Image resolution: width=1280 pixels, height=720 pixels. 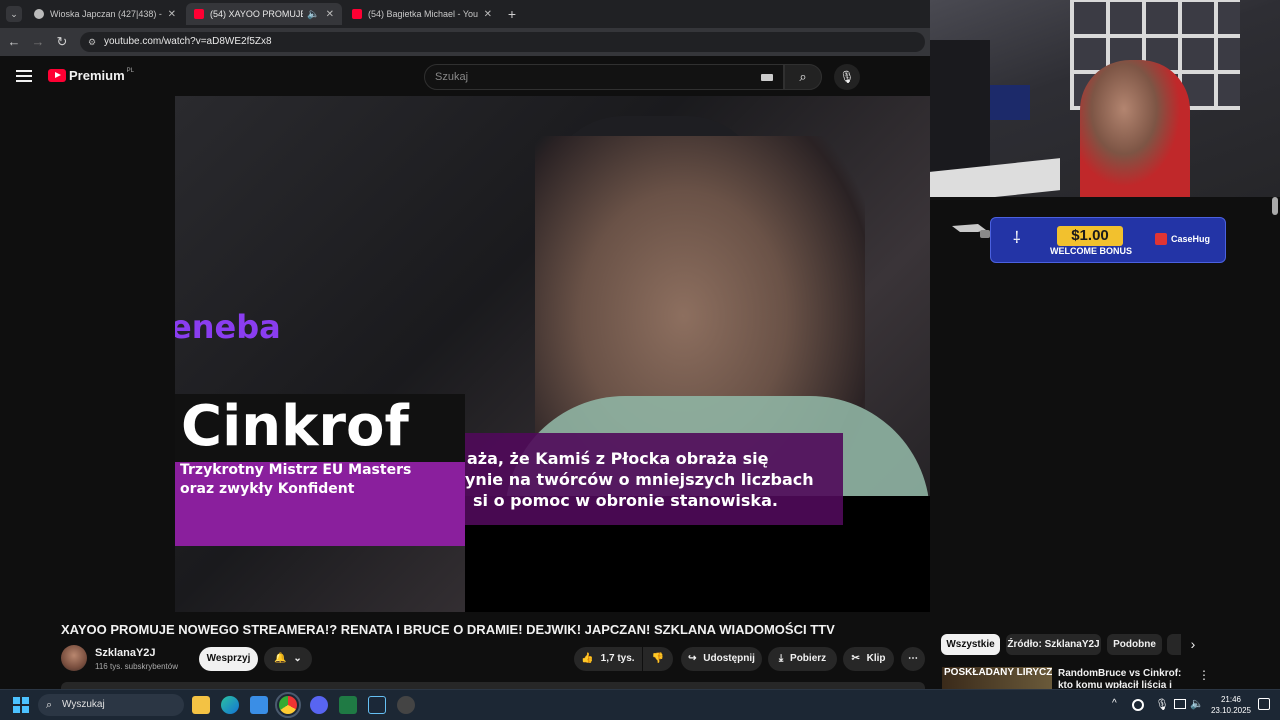 What do you see at coordinates (502, 42) in the screenshot?
I see `url-field: ⚙ youtube.com/watch?v=aD8WE2f5Zx8` at bounding box center [502, 42].